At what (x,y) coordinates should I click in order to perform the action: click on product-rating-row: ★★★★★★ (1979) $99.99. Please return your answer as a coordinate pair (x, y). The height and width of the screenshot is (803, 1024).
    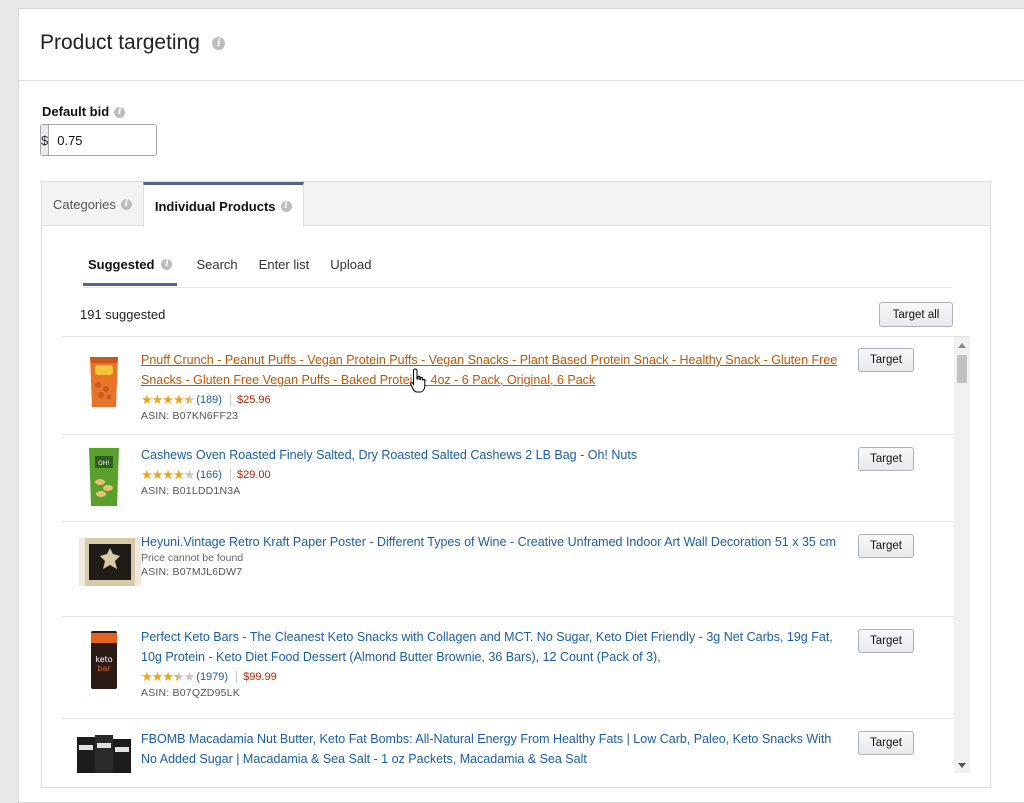
    Looking at the image, I should click on (491, 677).